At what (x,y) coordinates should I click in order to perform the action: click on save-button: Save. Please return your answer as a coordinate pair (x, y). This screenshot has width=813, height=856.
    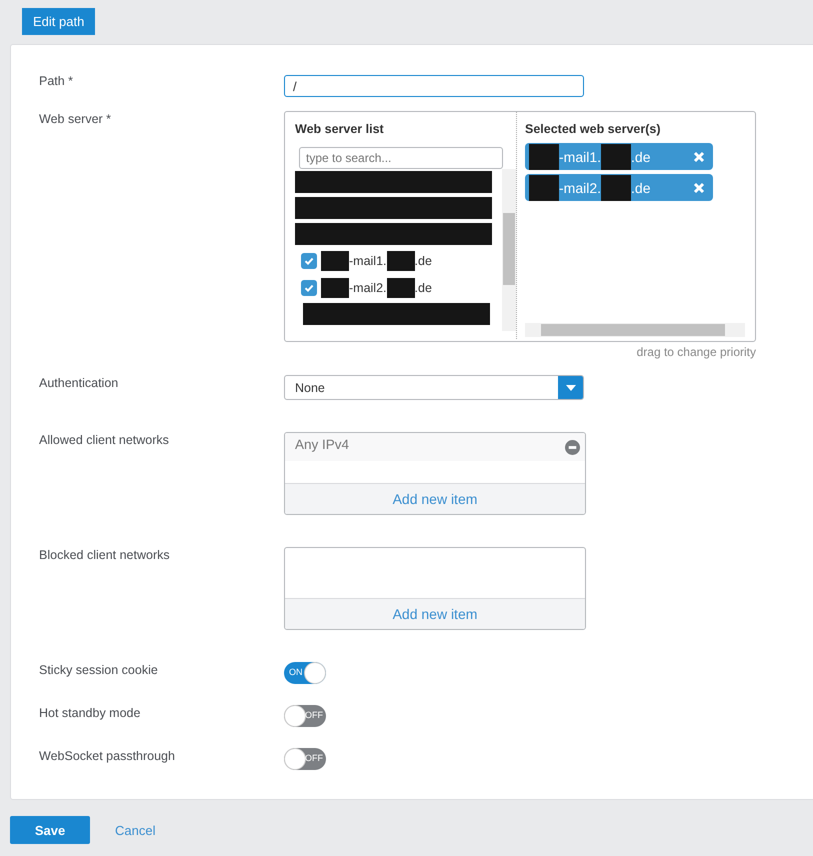
    Looking at the image, I should click on (50, 830).